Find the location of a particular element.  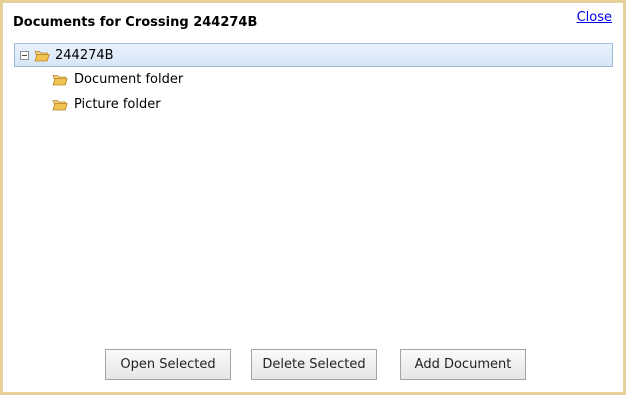

tree-node-document-folder: Document folder is located at coordinates (313, 79).